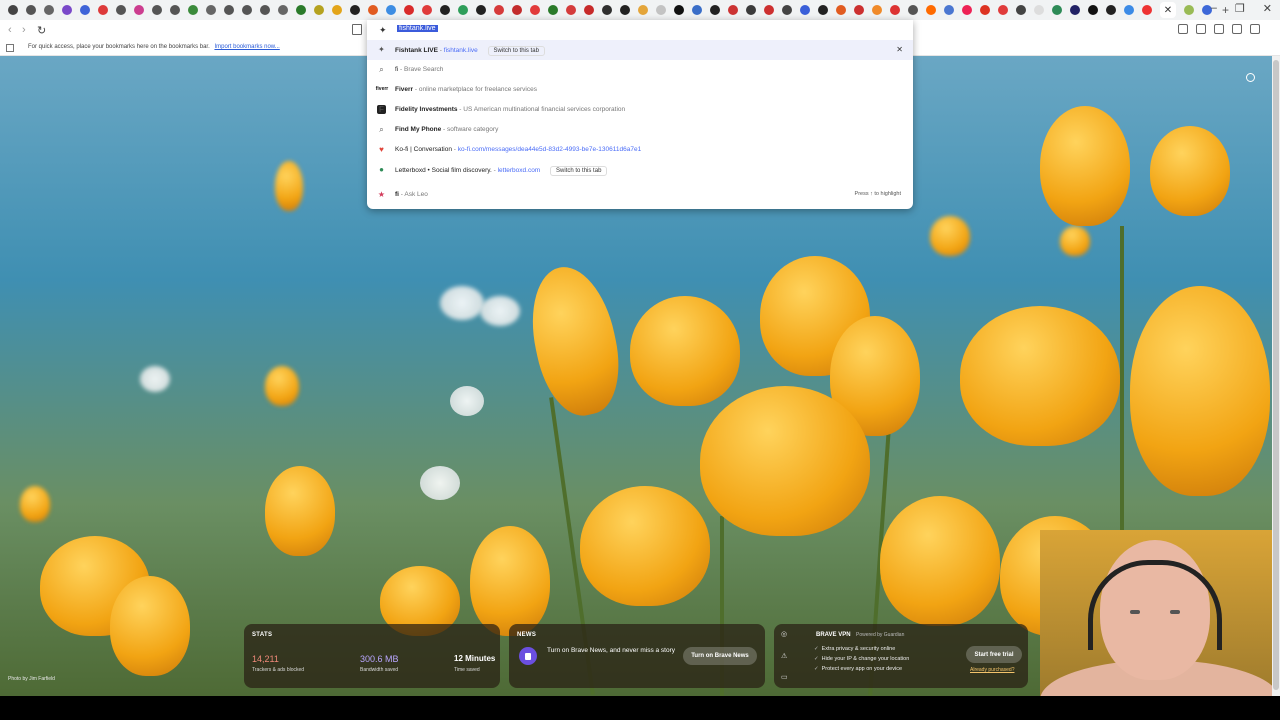 The image size is (1280, 720). Describe the element at coordinates (1219, 29) in the screenshot. I see `wallet-icon` at that location.